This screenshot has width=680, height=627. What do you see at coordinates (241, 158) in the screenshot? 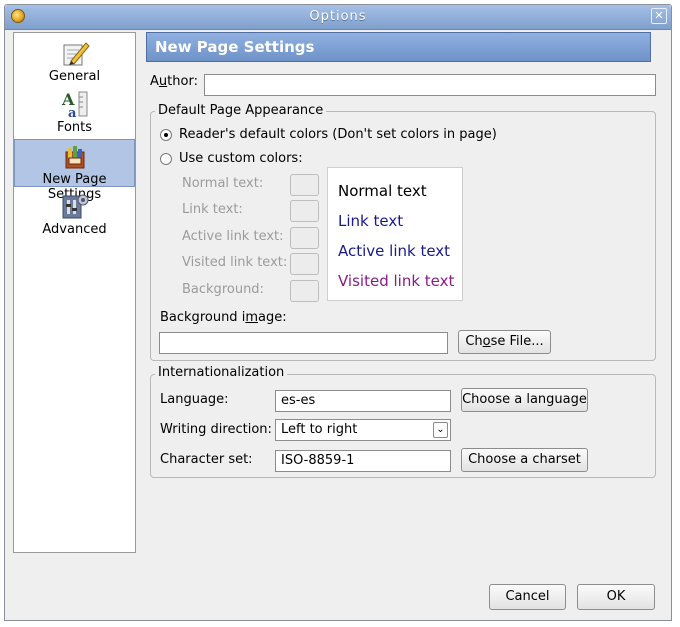
I see `custom-colors-label: Use custom colors:` at bounding box center [241, 158].